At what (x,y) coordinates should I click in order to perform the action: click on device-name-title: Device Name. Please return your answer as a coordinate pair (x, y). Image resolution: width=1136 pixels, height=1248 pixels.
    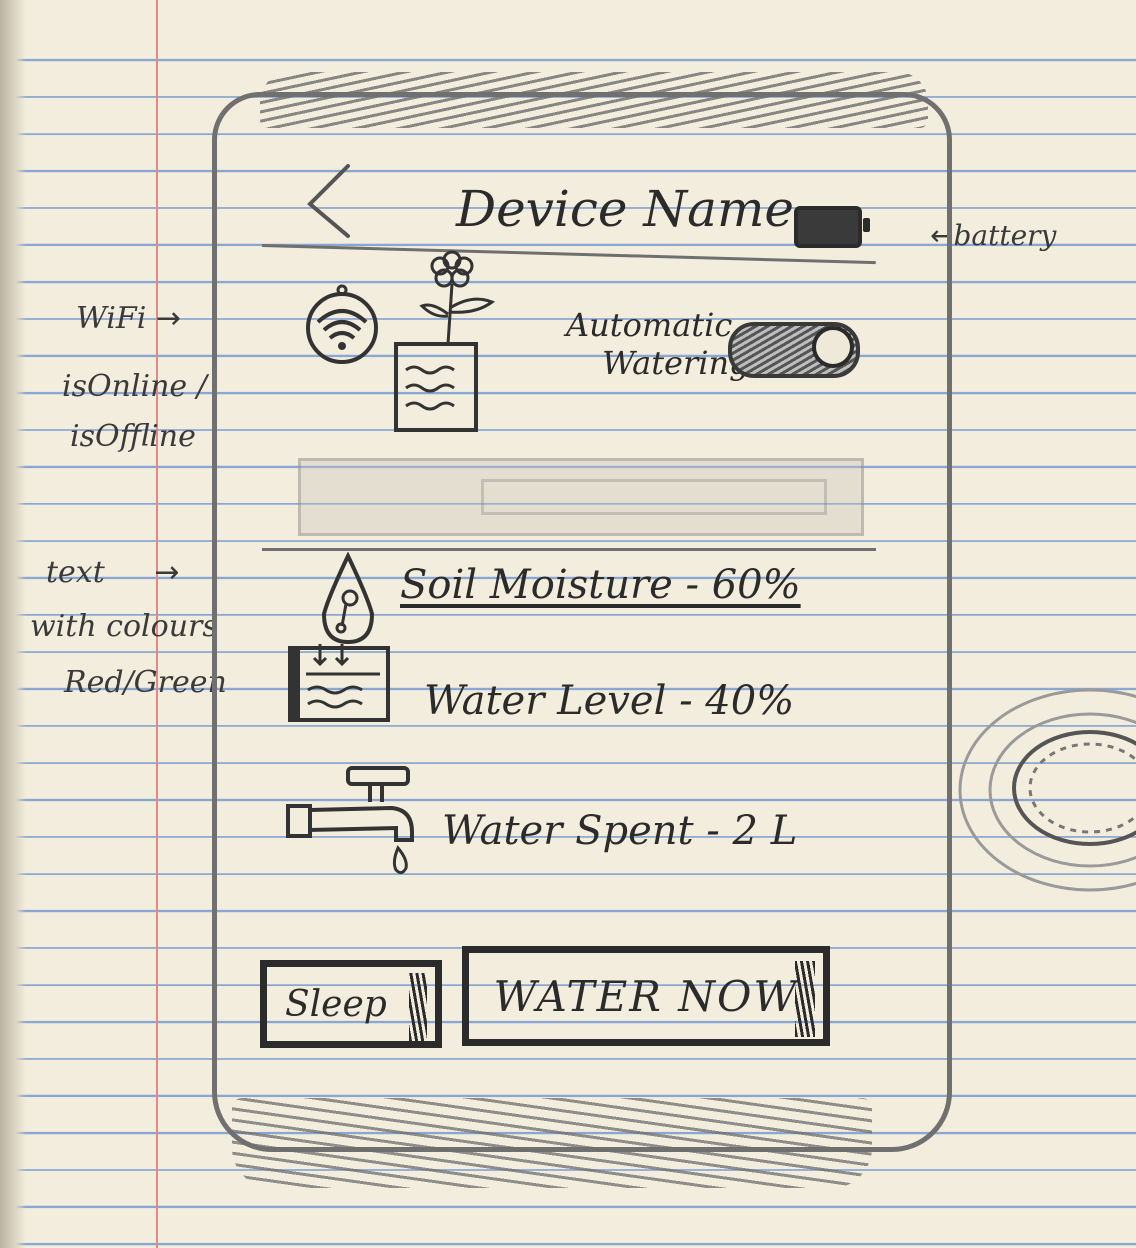
    Looking at the image, I should click on (625, 209).